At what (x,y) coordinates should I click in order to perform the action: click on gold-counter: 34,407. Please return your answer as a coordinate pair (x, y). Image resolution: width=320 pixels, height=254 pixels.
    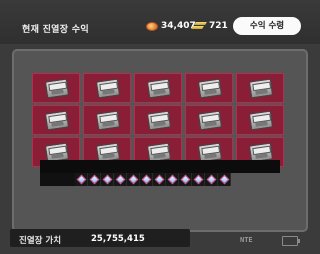
    Looking at the image, I should click on (171, 26).